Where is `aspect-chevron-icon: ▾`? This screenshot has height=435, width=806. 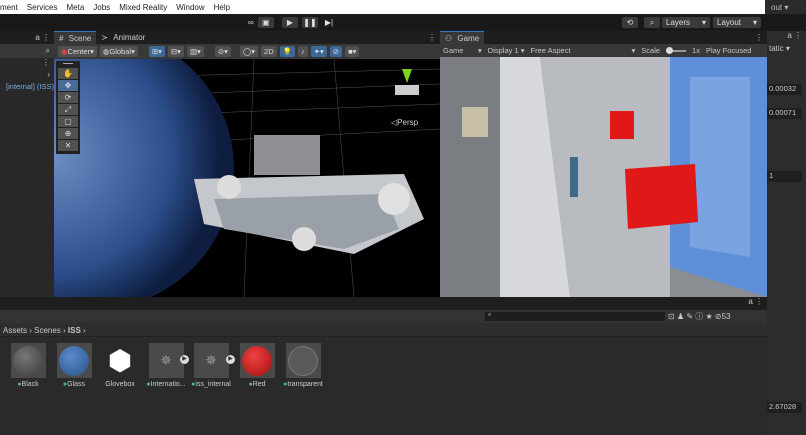 aspect-chevron-icon: ▾ is located at coordinates (634, 50).